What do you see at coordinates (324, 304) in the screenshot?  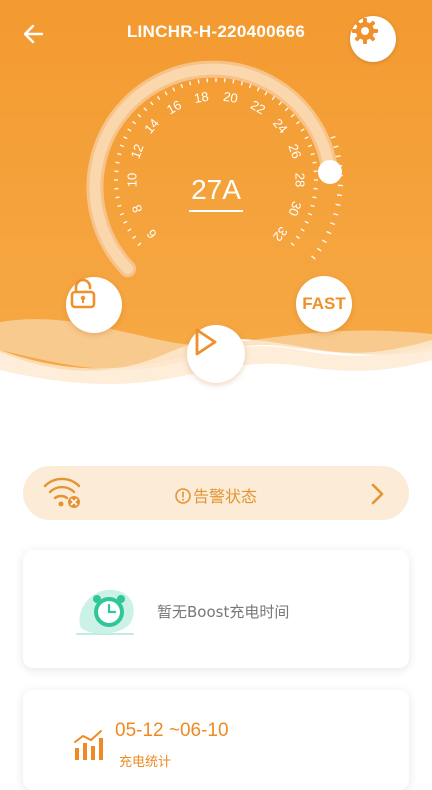 I see `fast-button: FAST` at bounding box center [324, 304].